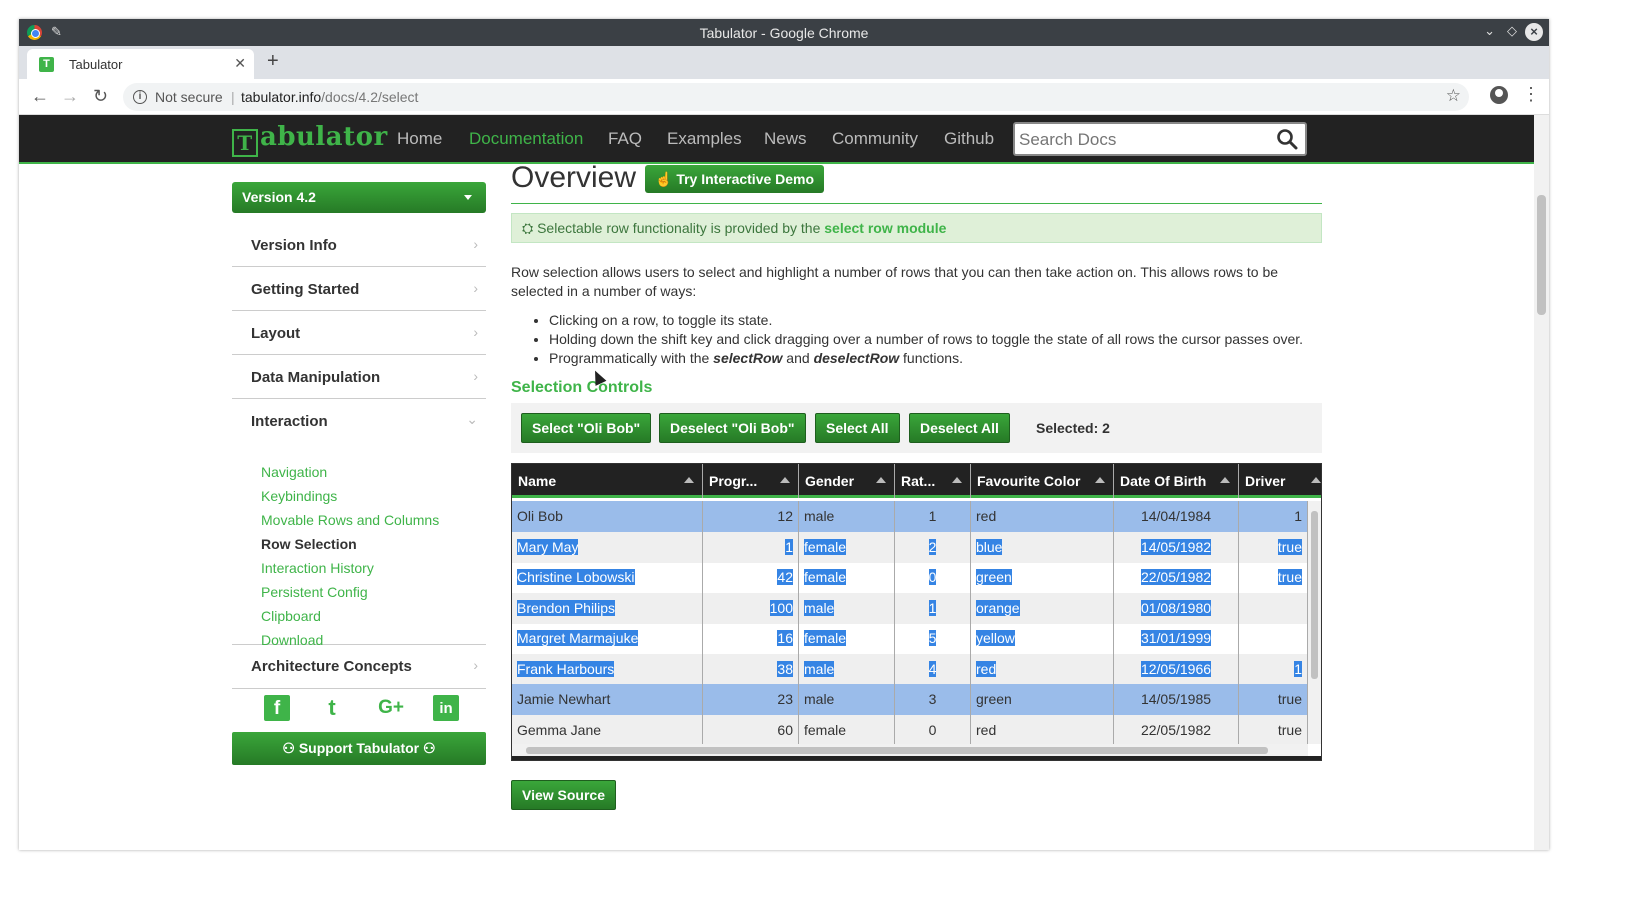 This screenshot has height=910, width=1640. Describe the element at coordinates (1144, 140) in the screenshot. I see `search-input` at that location.